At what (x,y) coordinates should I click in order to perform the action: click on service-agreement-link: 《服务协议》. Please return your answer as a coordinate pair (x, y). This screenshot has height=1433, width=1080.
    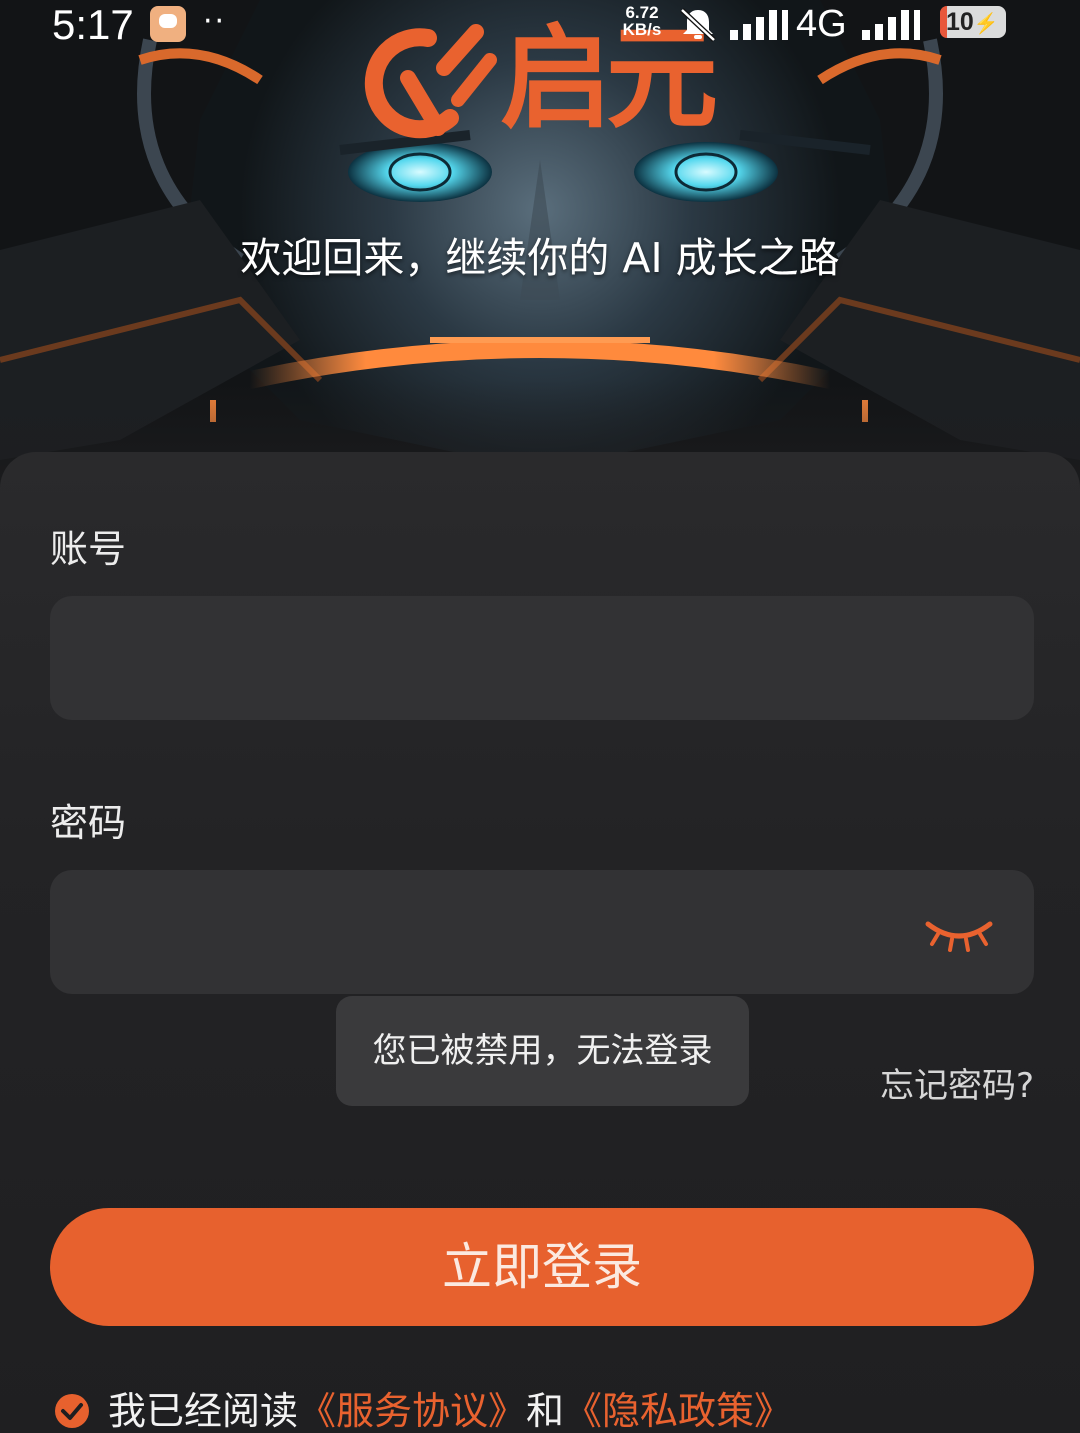
    Looking at the image, I should click on (412, 1411).